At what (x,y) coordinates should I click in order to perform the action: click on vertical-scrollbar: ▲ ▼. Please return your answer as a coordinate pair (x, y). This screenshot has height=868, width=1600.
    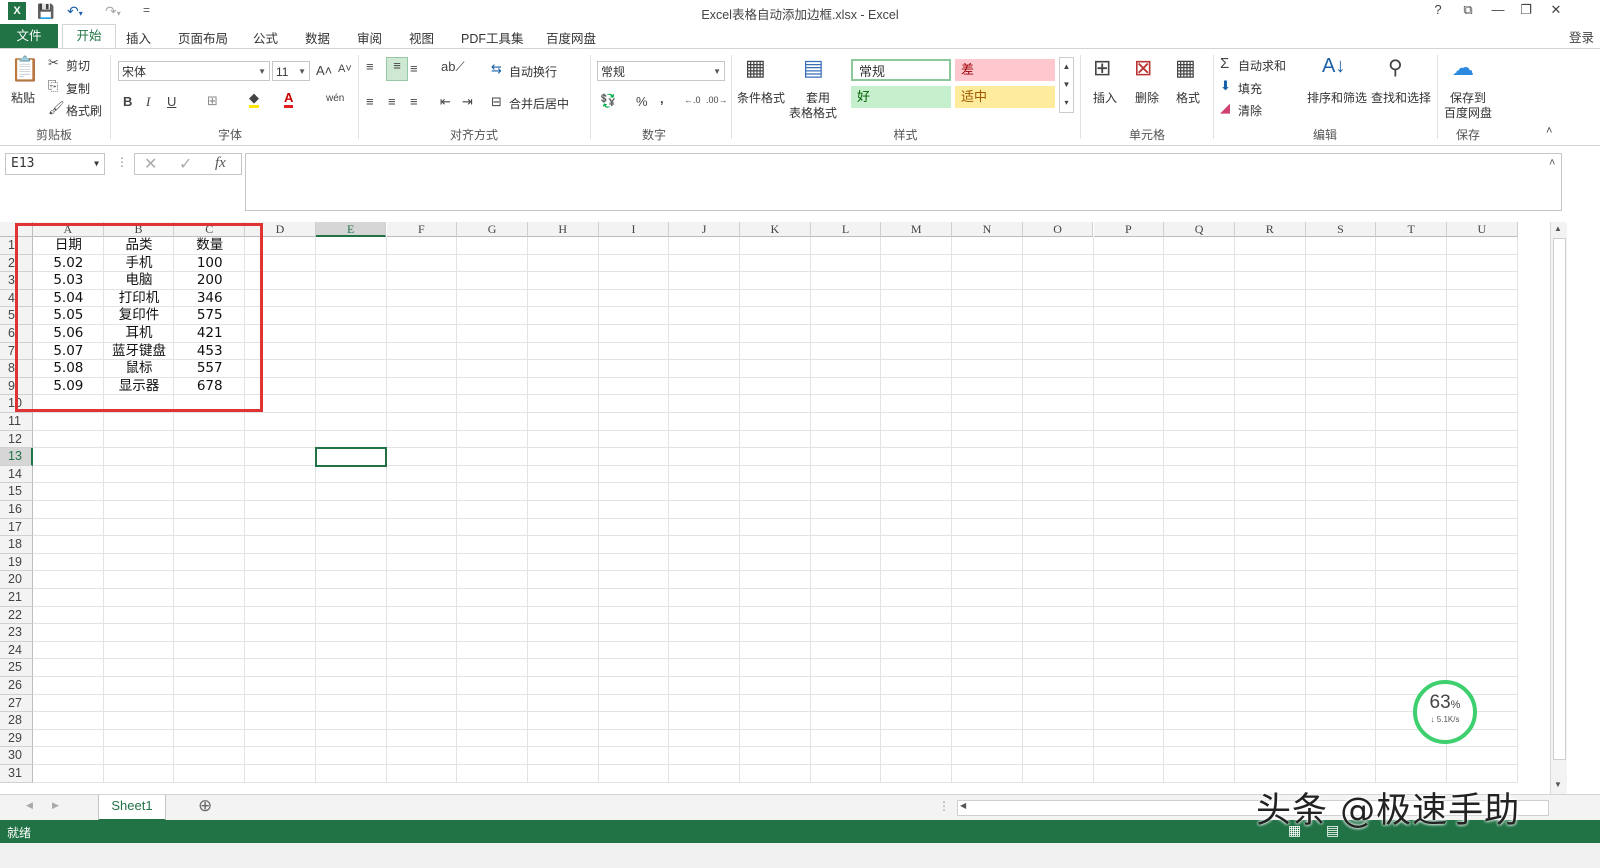
    Looking at the image, I should click on (1558, 508).